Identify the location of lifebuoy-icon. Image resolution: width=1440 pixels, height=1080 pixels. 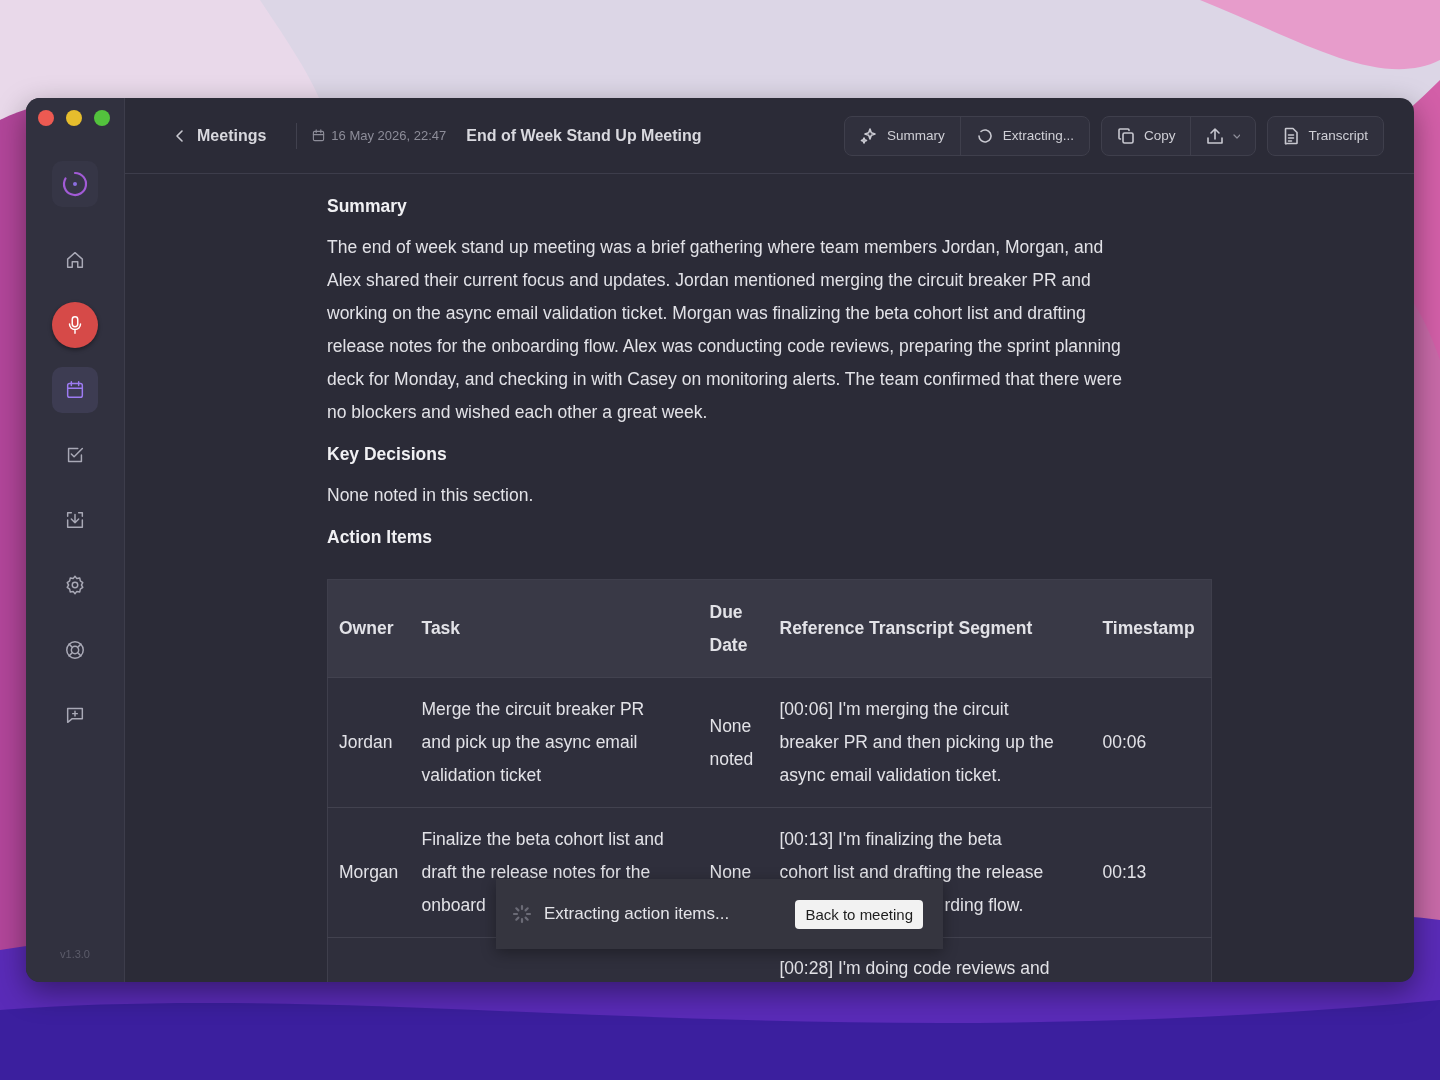
(75, 650).